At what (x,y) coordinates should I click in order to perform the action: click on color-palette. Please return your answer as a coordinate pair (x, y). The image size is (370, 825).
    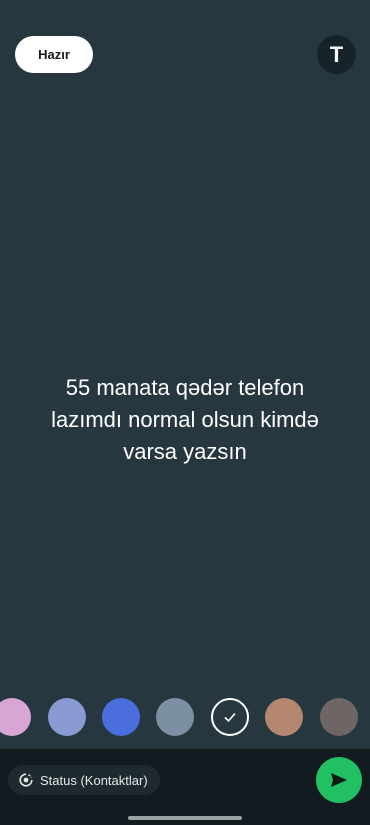
    Looking at the image, I should click on (185, 718).